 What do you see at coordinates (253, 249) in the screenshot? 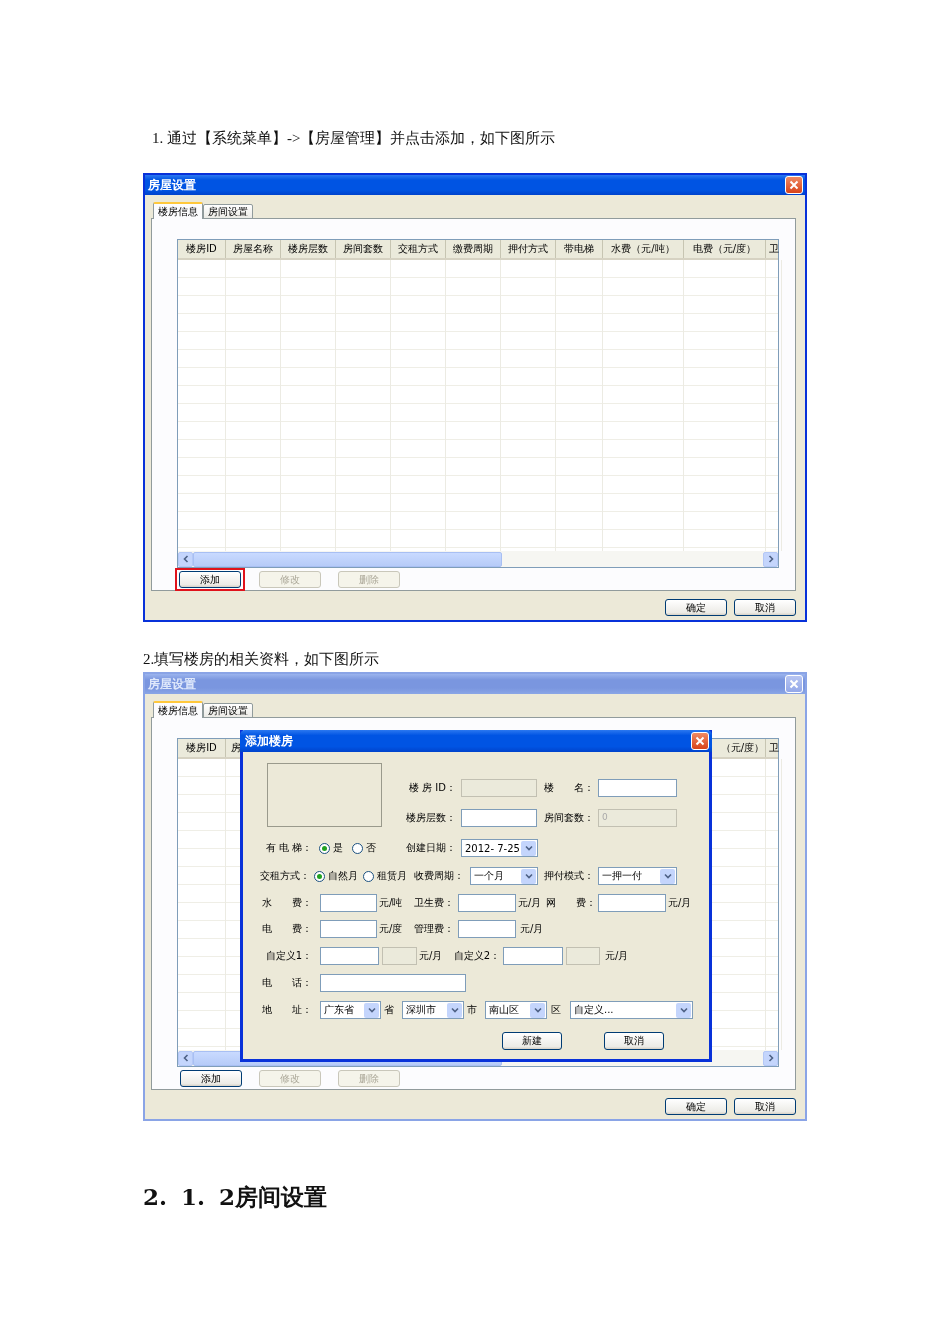
I see `column-header: 房屋名称` at bounding box center [253, 249].